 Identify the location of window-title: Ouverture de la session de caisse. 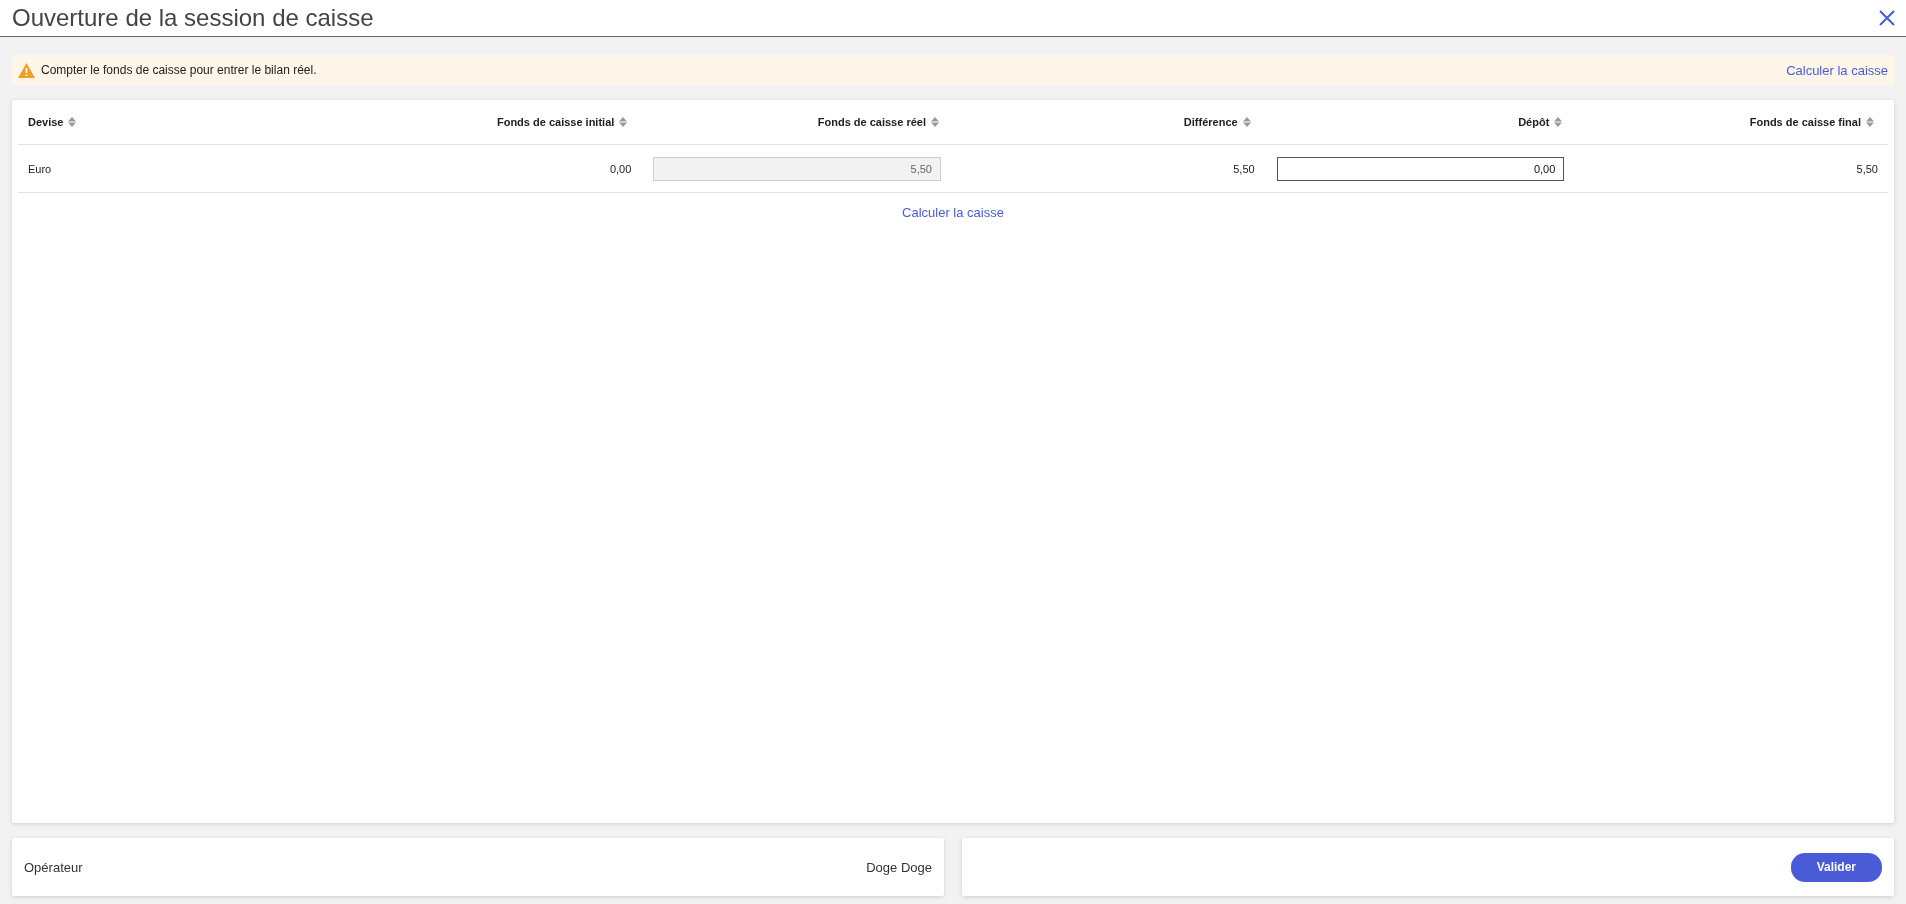
(193, 18).